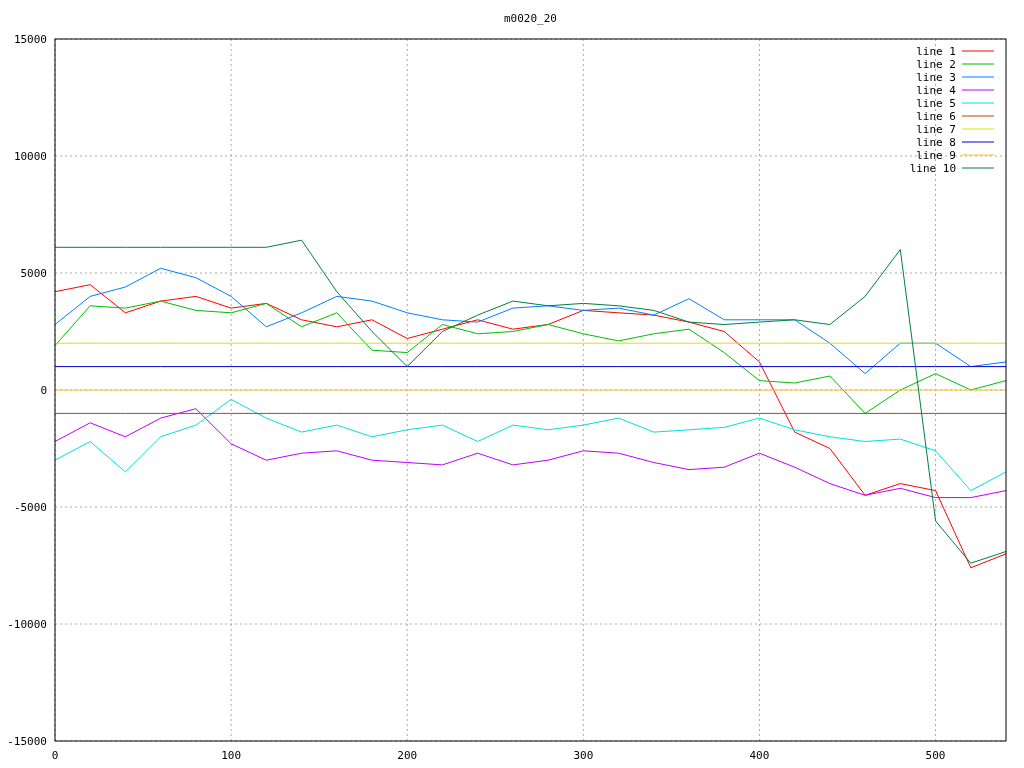 The height and width of the screenshot is (768, 1024). I want to click on y-tick-label: 5000, so click(33, 273).